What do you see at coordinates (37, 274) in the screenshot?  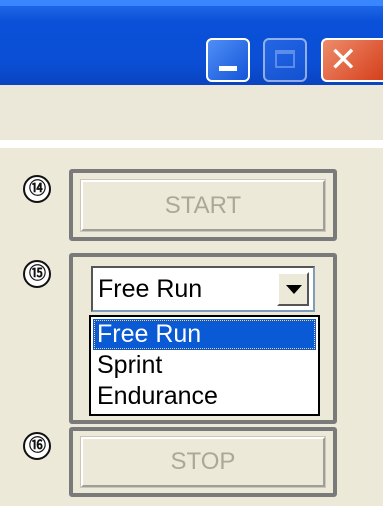 I see `callout-mode: ⑮` at bounding box center [37, 274].